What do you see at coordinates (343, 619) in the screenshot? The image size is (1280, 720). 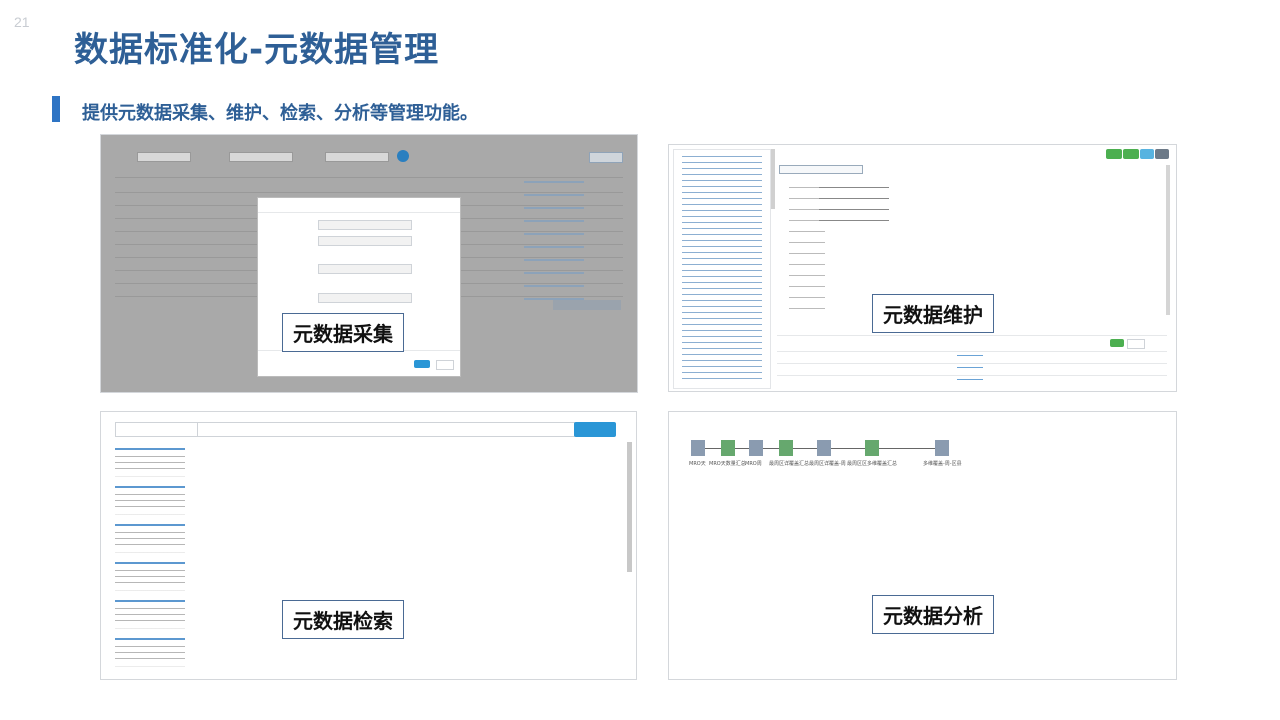 I see `search-label: 元数据检索` at bounding box center [343, 619].